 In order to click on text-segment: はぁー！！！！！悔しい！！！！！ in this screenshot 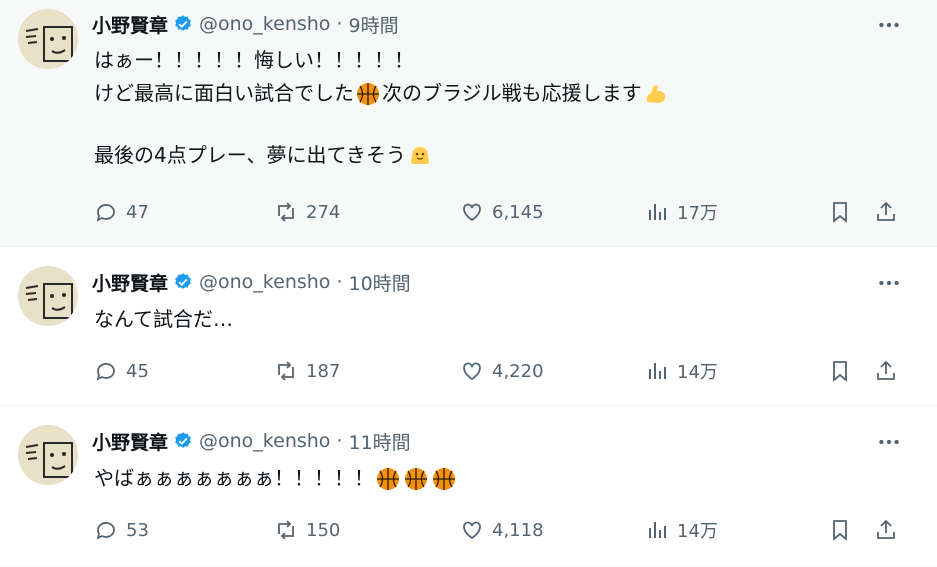, I will do `click(254, 60)`.